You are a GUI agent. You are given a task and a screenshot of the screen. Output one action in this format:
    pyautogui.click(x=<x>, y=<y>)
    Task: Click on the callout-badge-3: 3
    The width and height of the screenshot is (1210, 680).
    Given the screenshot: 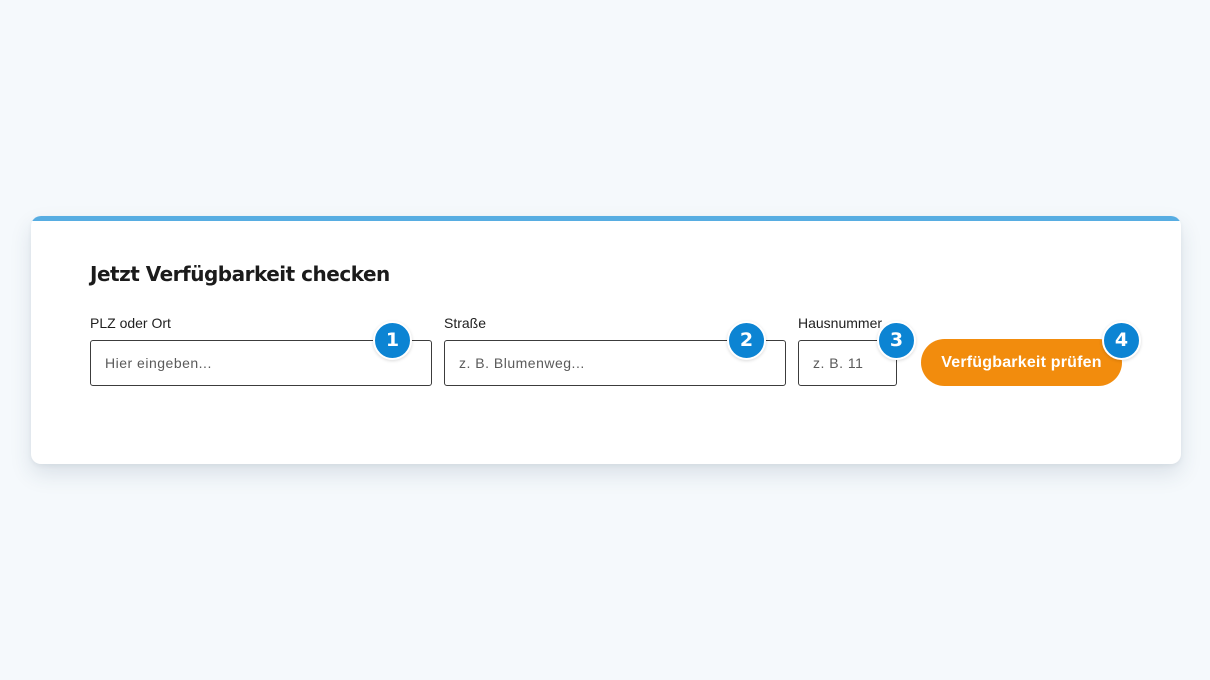 What is the action you would take?
    pyautogui.click(x=896, y=340)
    